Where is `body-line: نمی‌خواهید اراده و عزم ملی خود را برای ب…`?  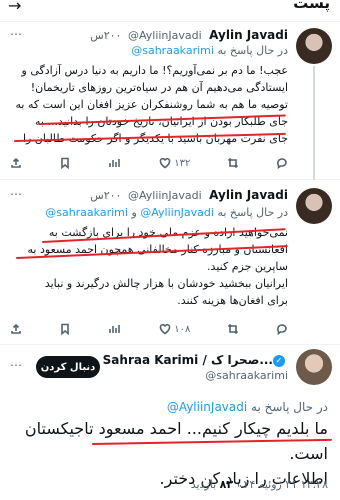
body-line: نمی‌خواهید اراده و عزم ملی خود را برای ب… is located at coordinates (168, 232).